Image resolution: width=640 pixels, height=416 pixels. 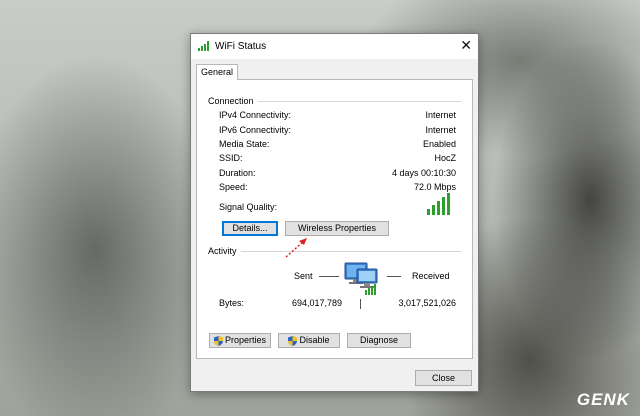 I want to click on received-label: Received, so click(x=431, y=276).